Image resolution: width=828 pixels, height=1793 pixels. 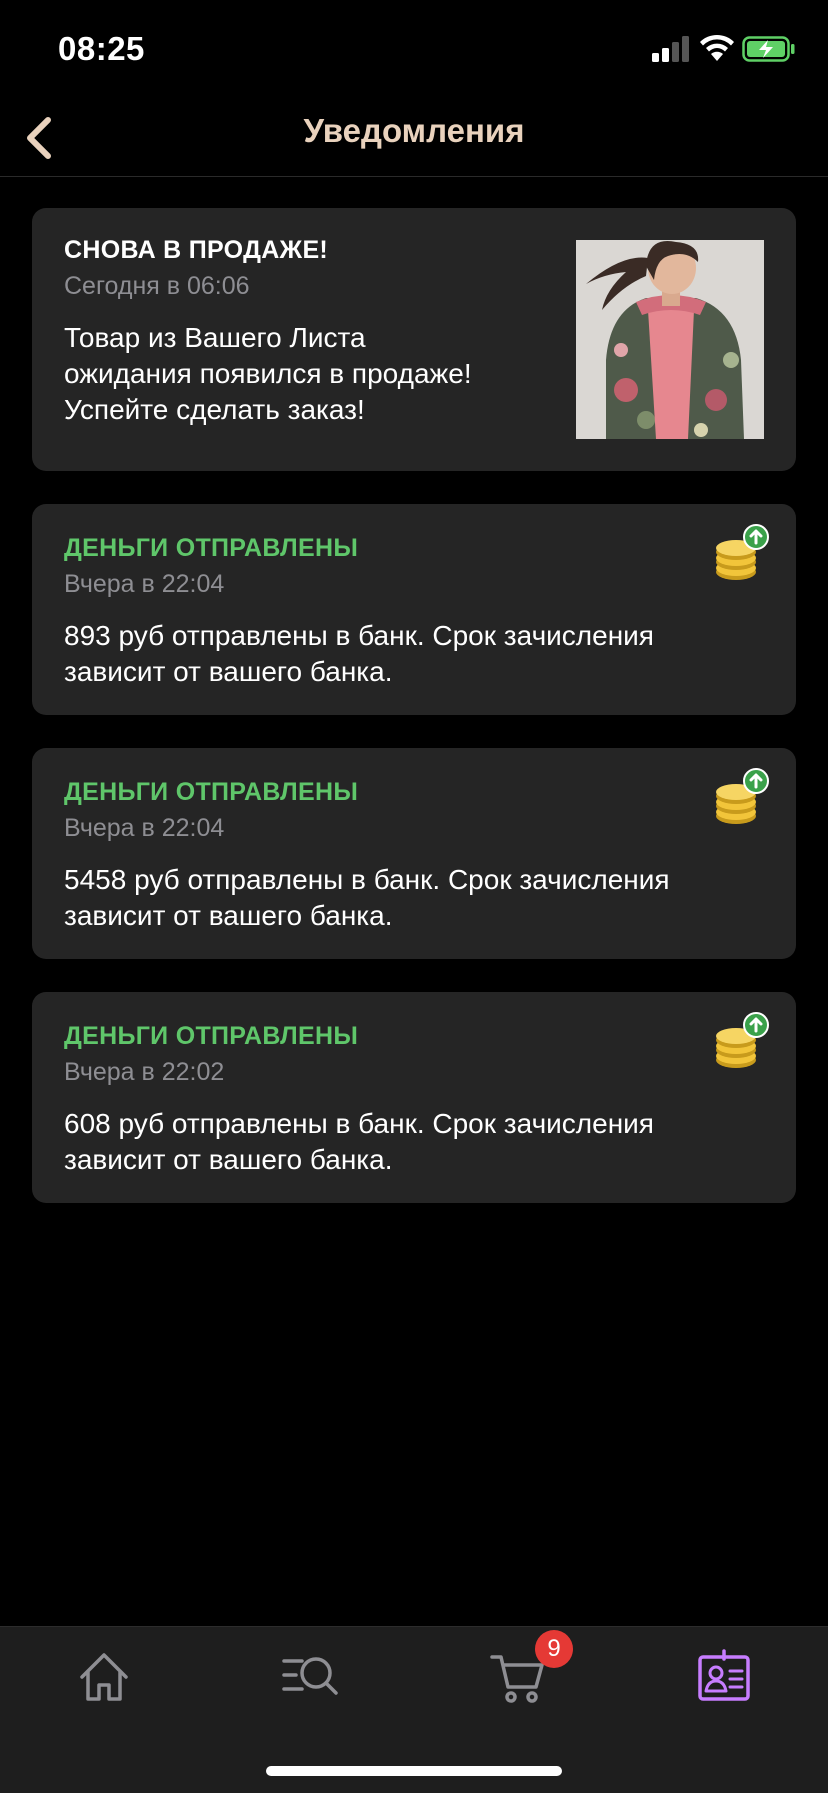 I want to click on tab-search, so click(x=310, y=1677).